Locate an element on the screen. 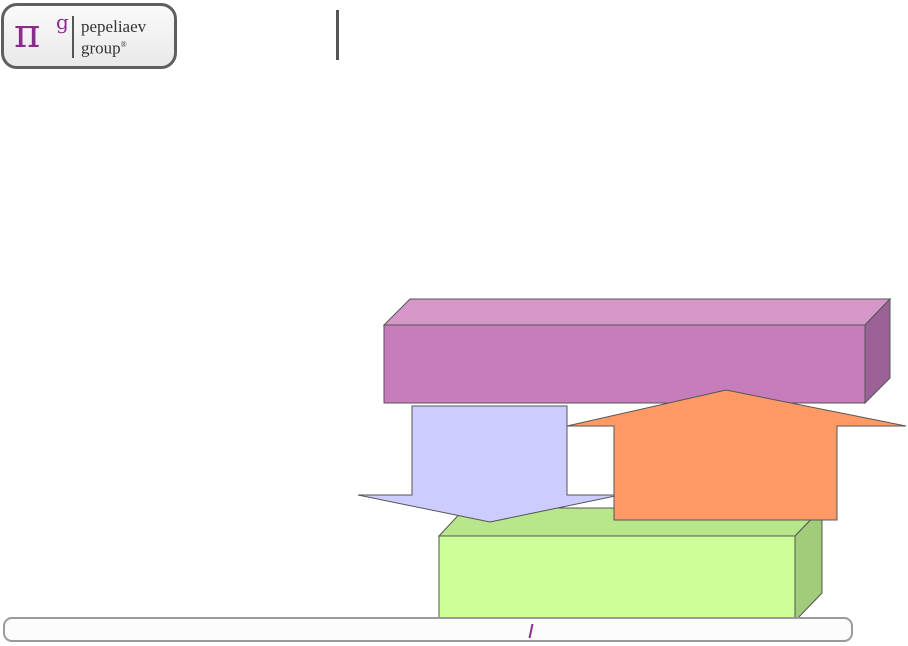  bottom-block-front-face is located at coordinates (617, 578).